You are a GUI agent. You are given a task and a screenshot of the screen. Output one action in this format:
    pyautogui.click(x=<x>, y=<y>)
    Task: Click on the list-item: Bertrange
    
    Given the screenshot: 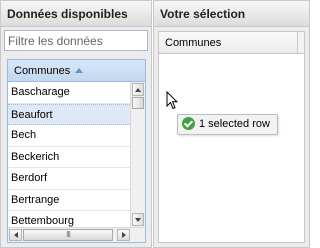 What is the action you would take?
    pyautogui.click(x=69, y=200)
    